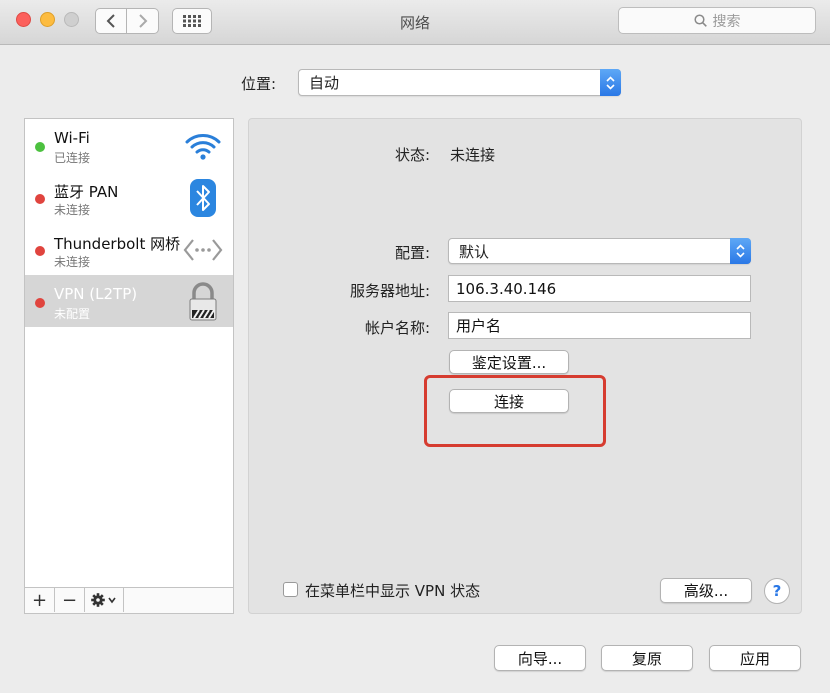 This screenshot has height=693, width=830. Describe the element at coordinates (129, 600) in the screenshot. I see `sidebar-toolbar: + −` at that location.